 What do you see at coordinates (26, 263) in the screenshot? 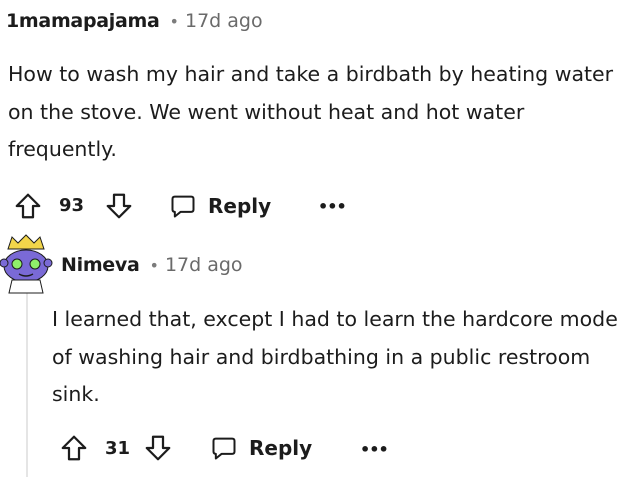
I see `snoo-avatar` at bounding box center [26, 263].